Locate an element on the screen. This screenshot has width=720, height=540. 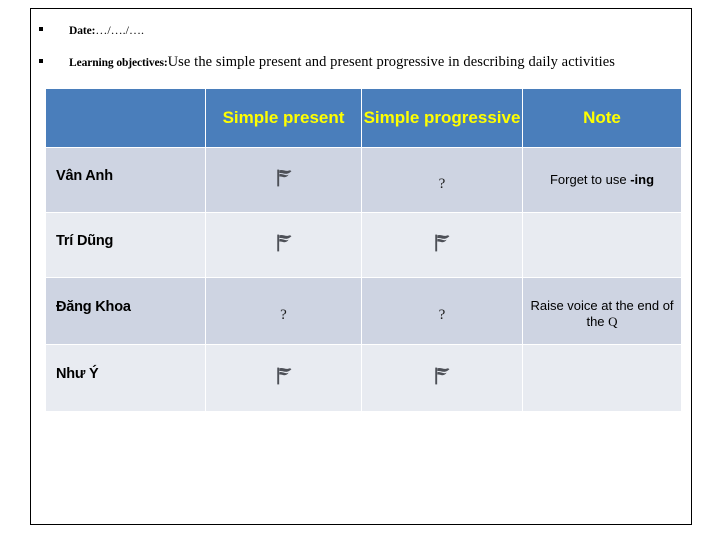
cell-note: Forget to use -ing is located at coordinates (602, 180).